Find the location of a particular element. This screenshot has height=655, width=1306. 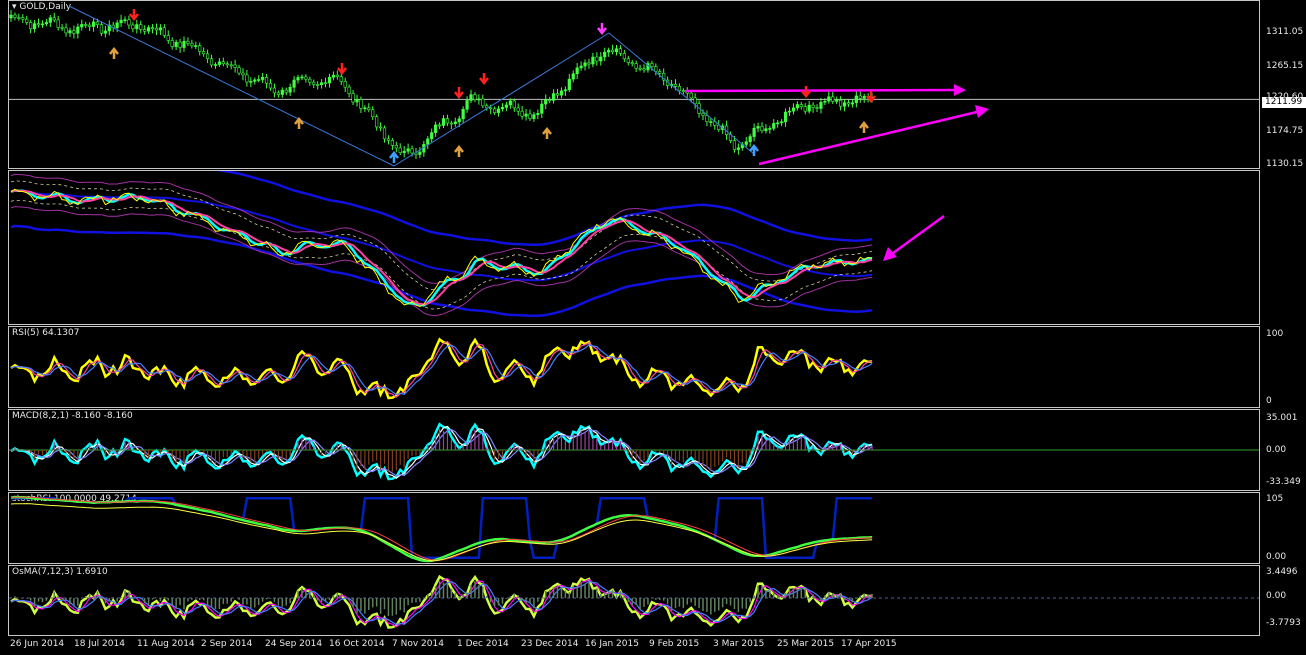

macd-chart-canvas is located at coordinates (634, 450).